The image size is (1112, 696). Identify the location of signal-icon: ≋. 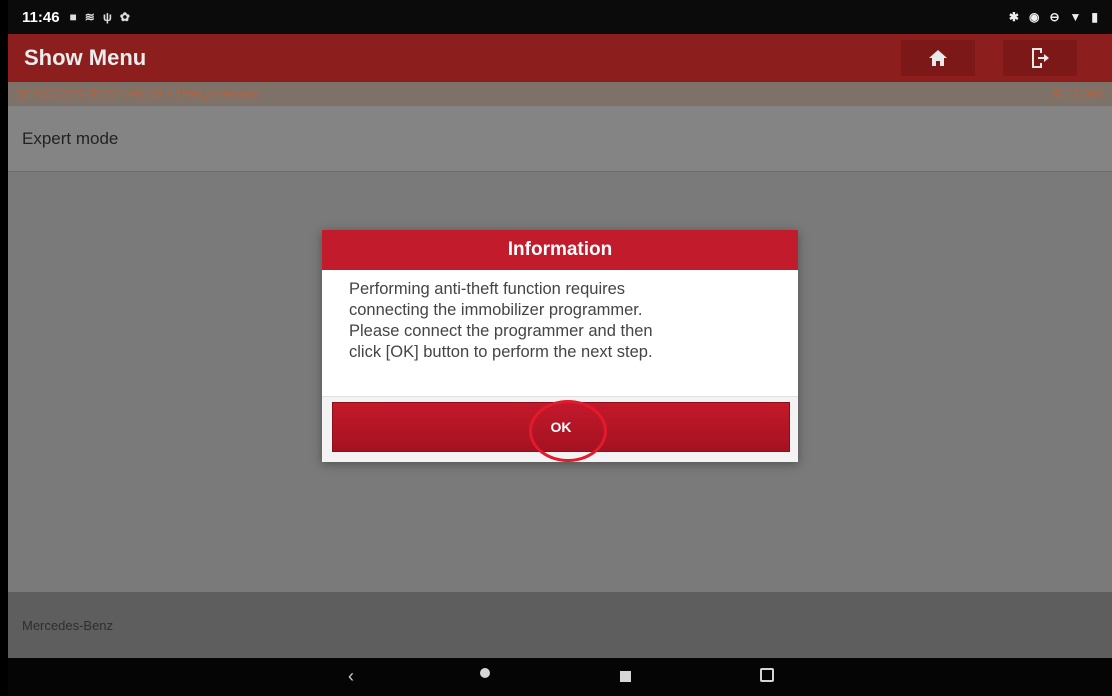
(89, 17).